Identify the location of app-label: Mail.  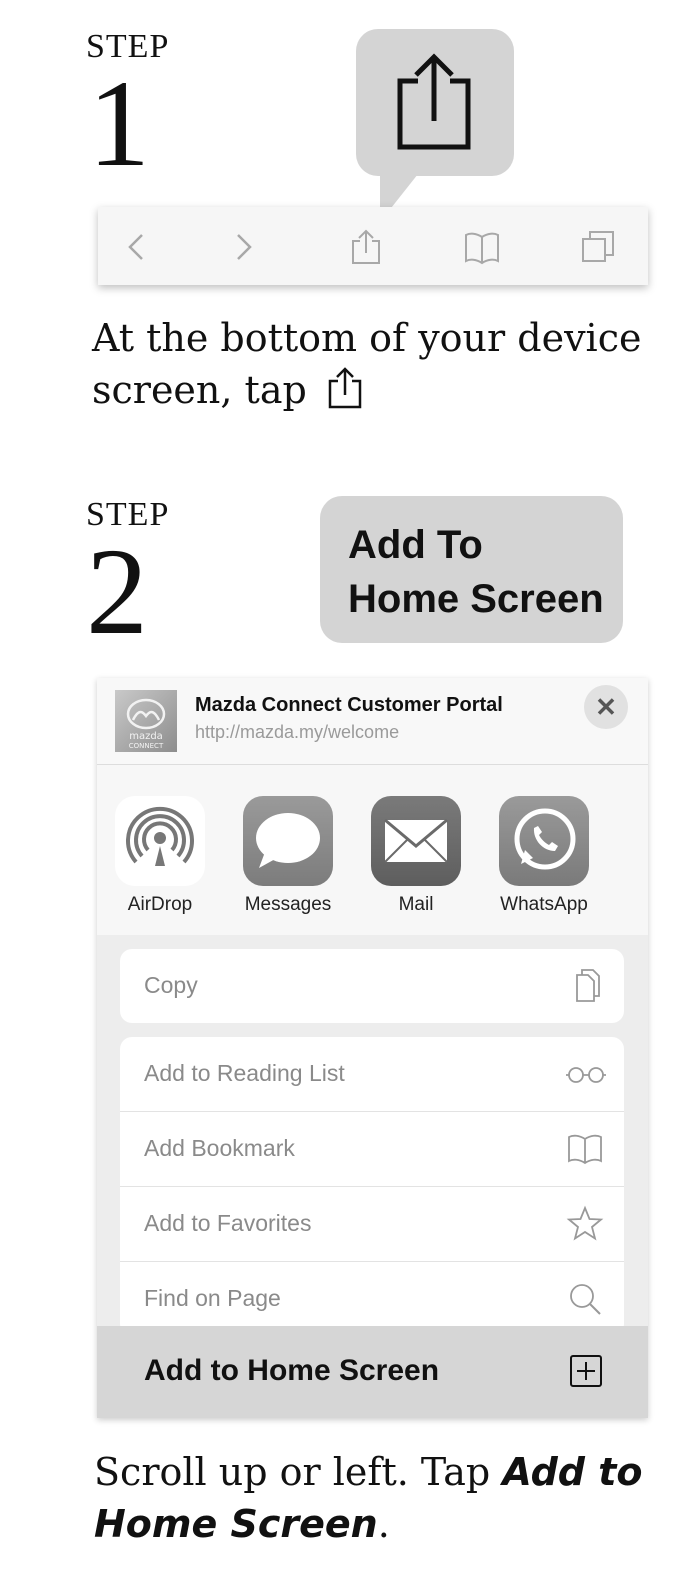
(416, 904).